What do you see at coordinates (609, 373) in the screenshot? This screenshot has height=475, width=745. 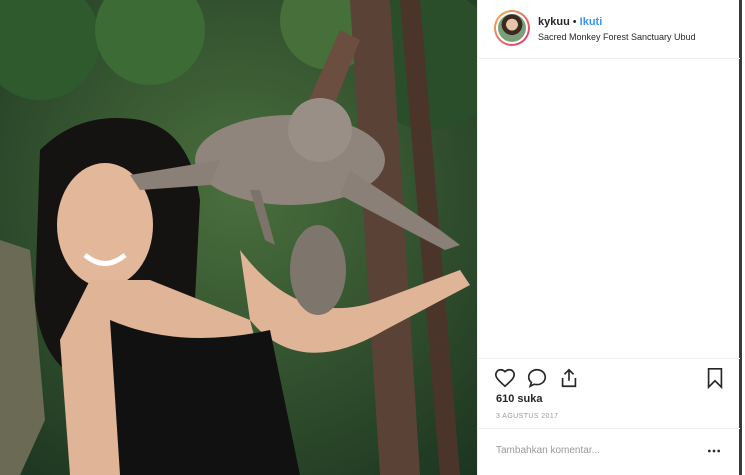 I see `action-bar` at bounding box center [609, 373].